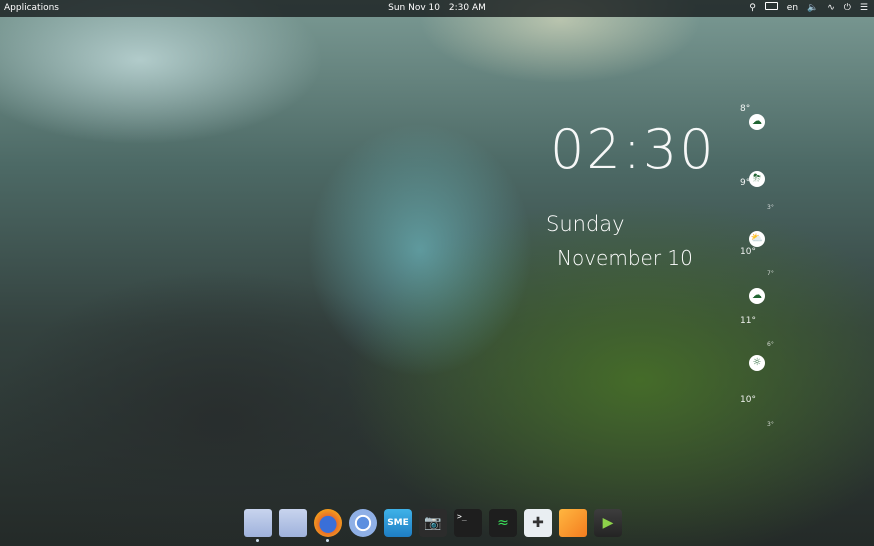 Image resolution: width=874 pixels, height=546 pixels. What do you see at coordinates (771, 8) in the screenshot?
I see `keyboard-icon` at bounding box center [771, 8].